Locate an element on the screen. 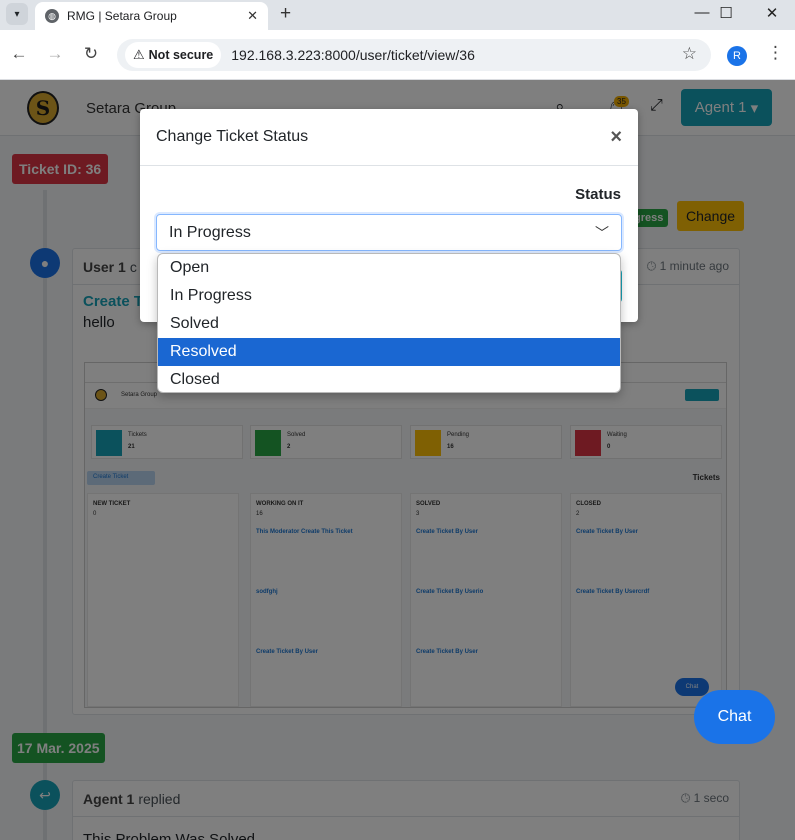 The image size is (795, 840). tab-title: RMG | Setara Group is located at coordinates (122, 16).